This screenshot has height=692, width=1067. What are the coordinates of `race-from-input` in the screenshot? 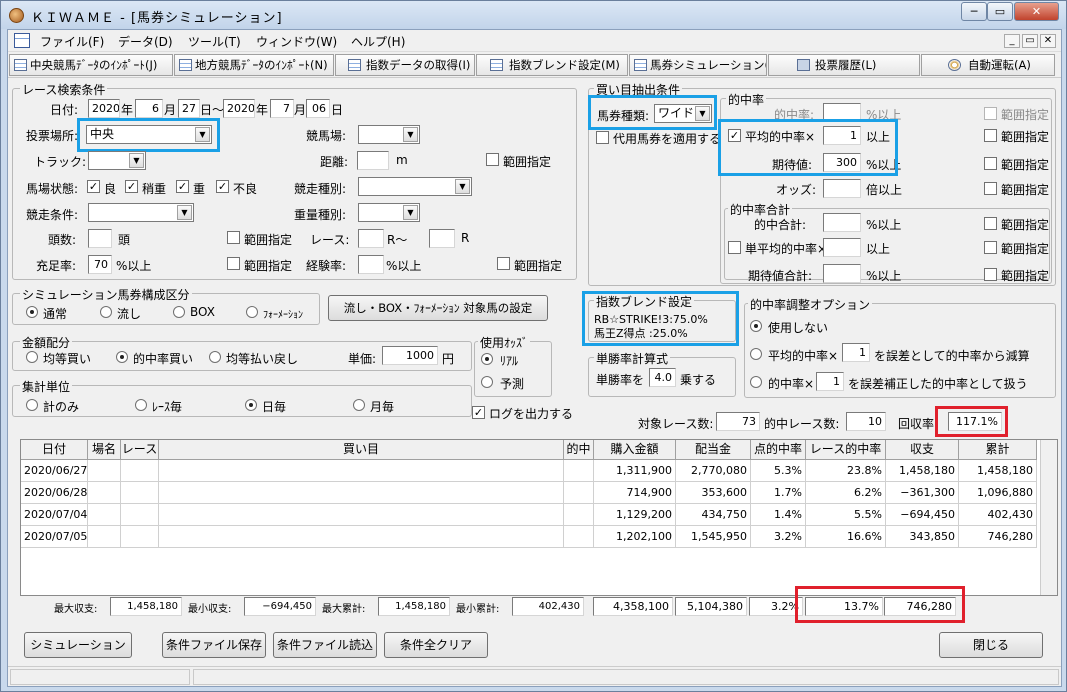 It's located at (371, 238).